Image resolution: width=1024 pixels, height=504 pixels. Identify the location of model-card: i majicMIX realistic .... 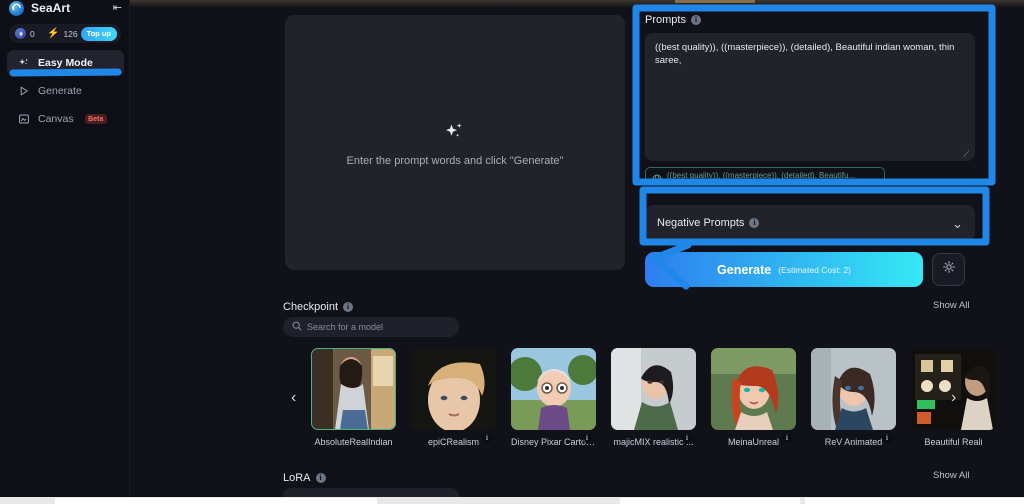
(653, 397).